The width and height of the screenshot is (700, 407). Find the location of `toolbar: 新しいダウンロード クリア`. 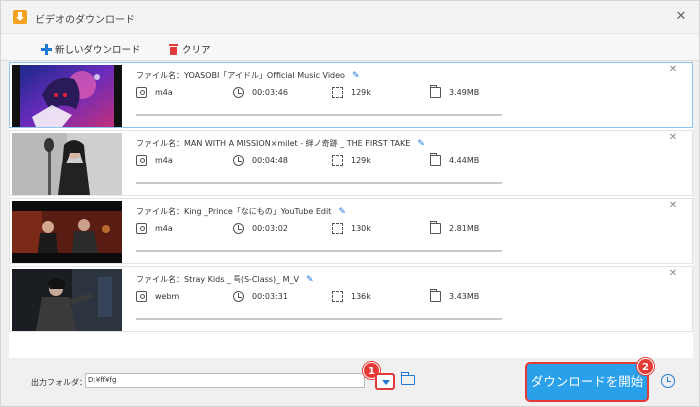

toolbar: 新しいダウンロード クリア is located at coordinates (350, 47).